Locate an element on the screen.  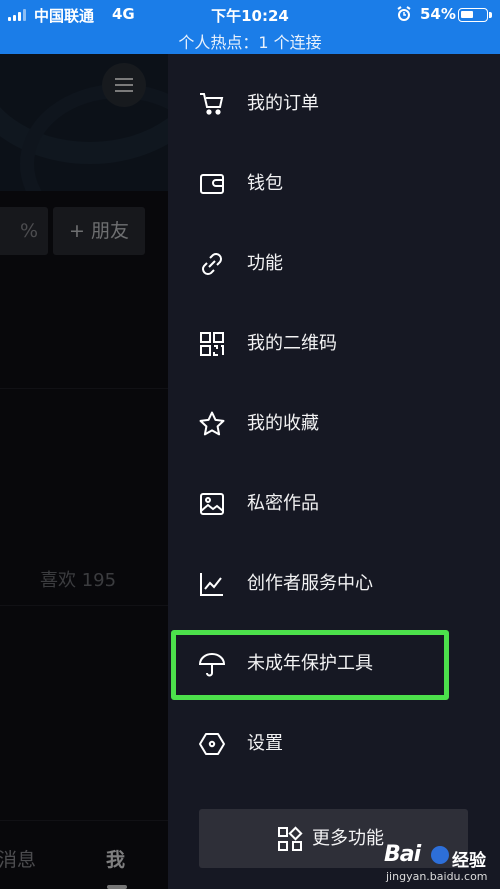
grid-icon is located at coordinates (290, 839).